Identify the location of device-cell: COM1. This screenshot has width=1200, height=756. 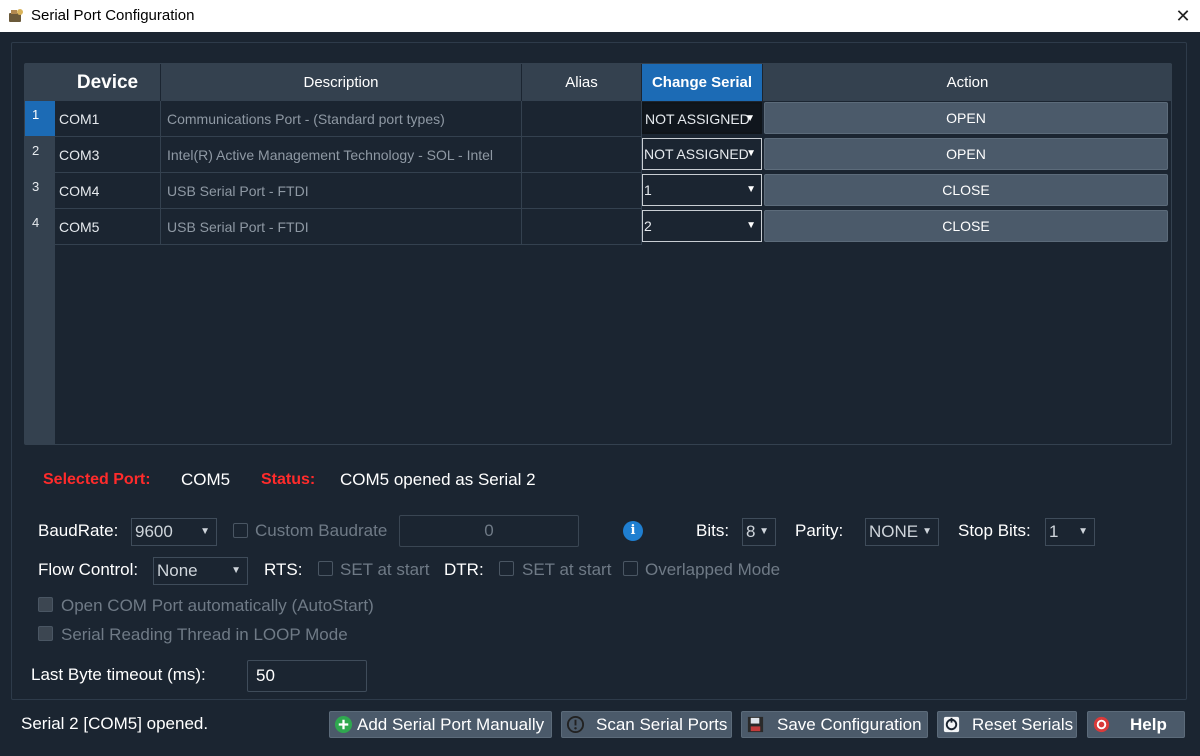
(108, 119).